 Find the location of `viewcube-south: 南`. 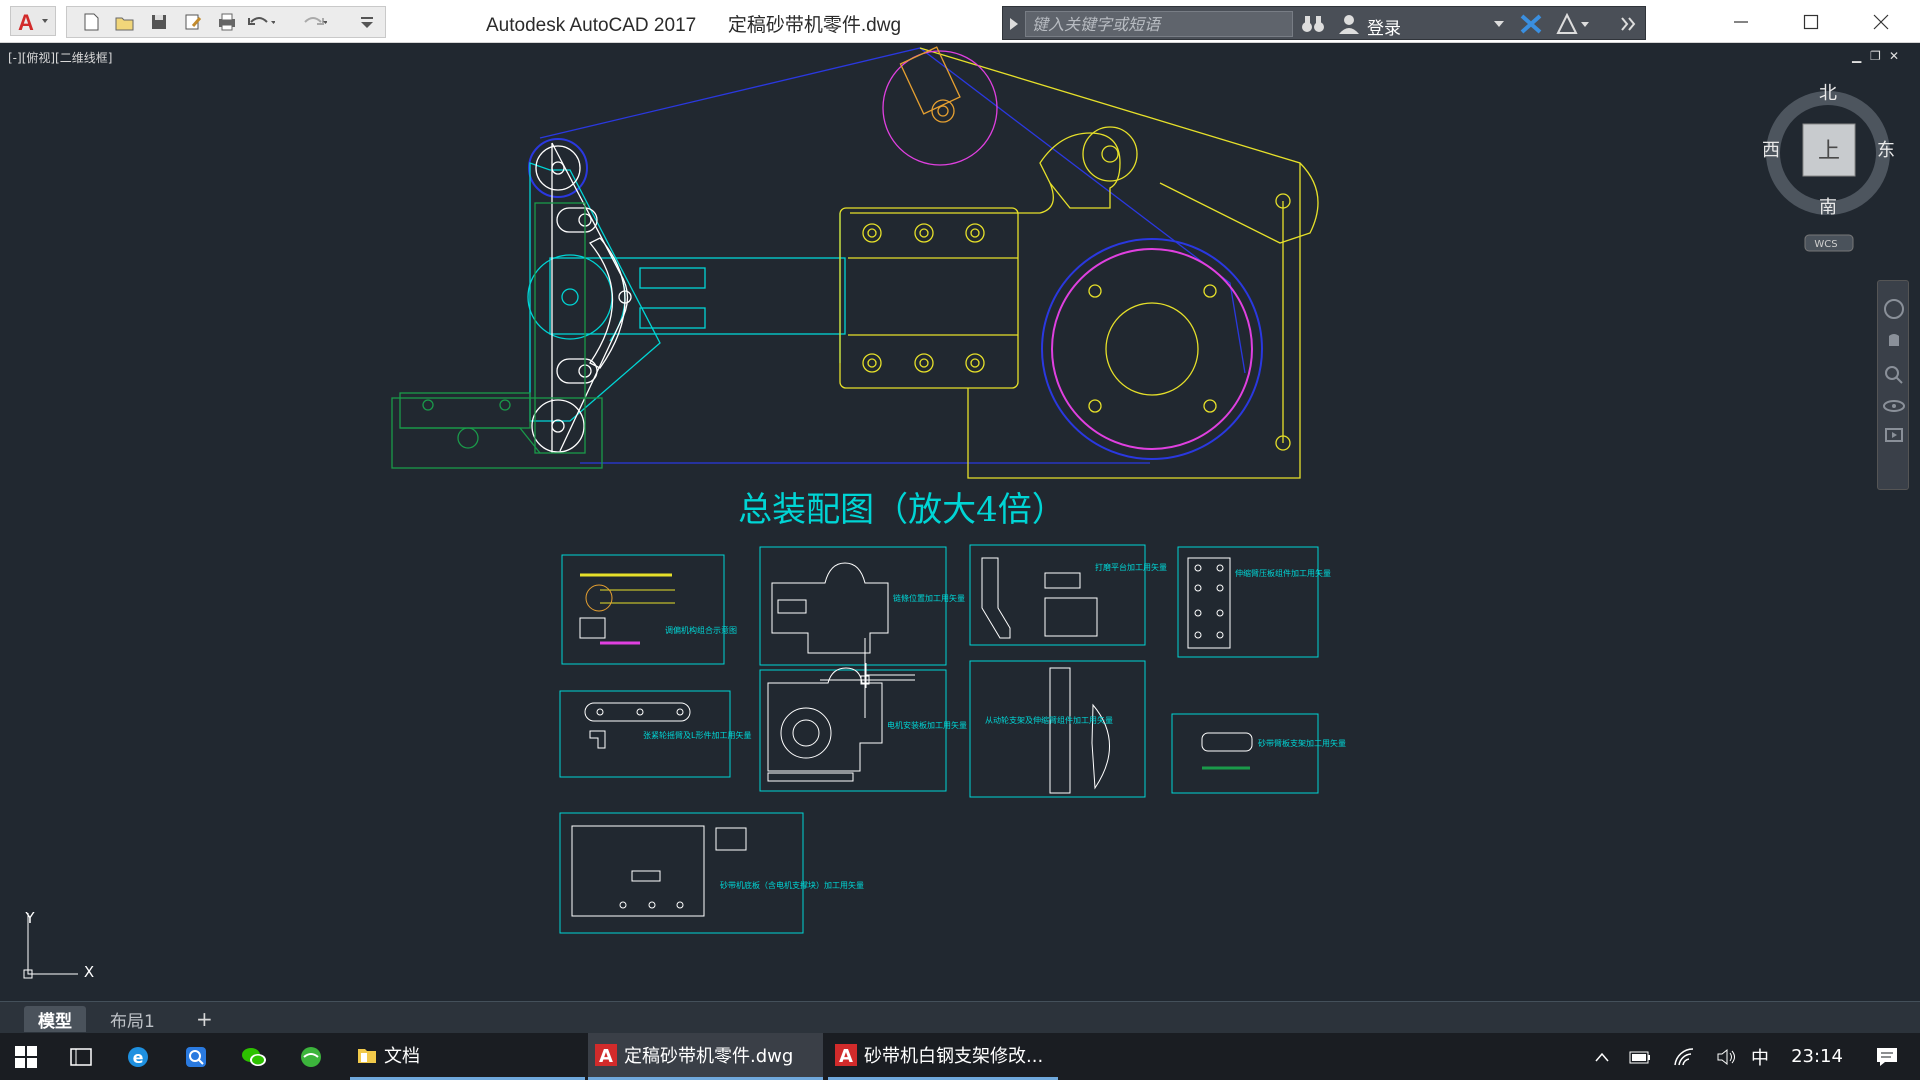

viewcube-south: 南 is located at coordinates (1828, 207).